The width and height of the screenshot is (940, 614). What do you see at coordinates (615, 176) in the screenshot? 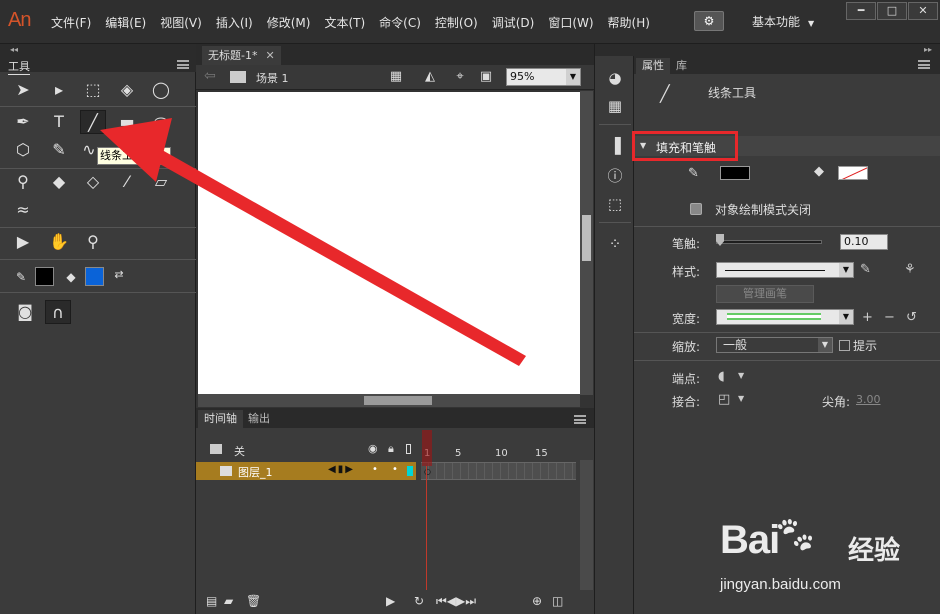
I see `info-icon: ⓘ` at bounding box center [615, 176].